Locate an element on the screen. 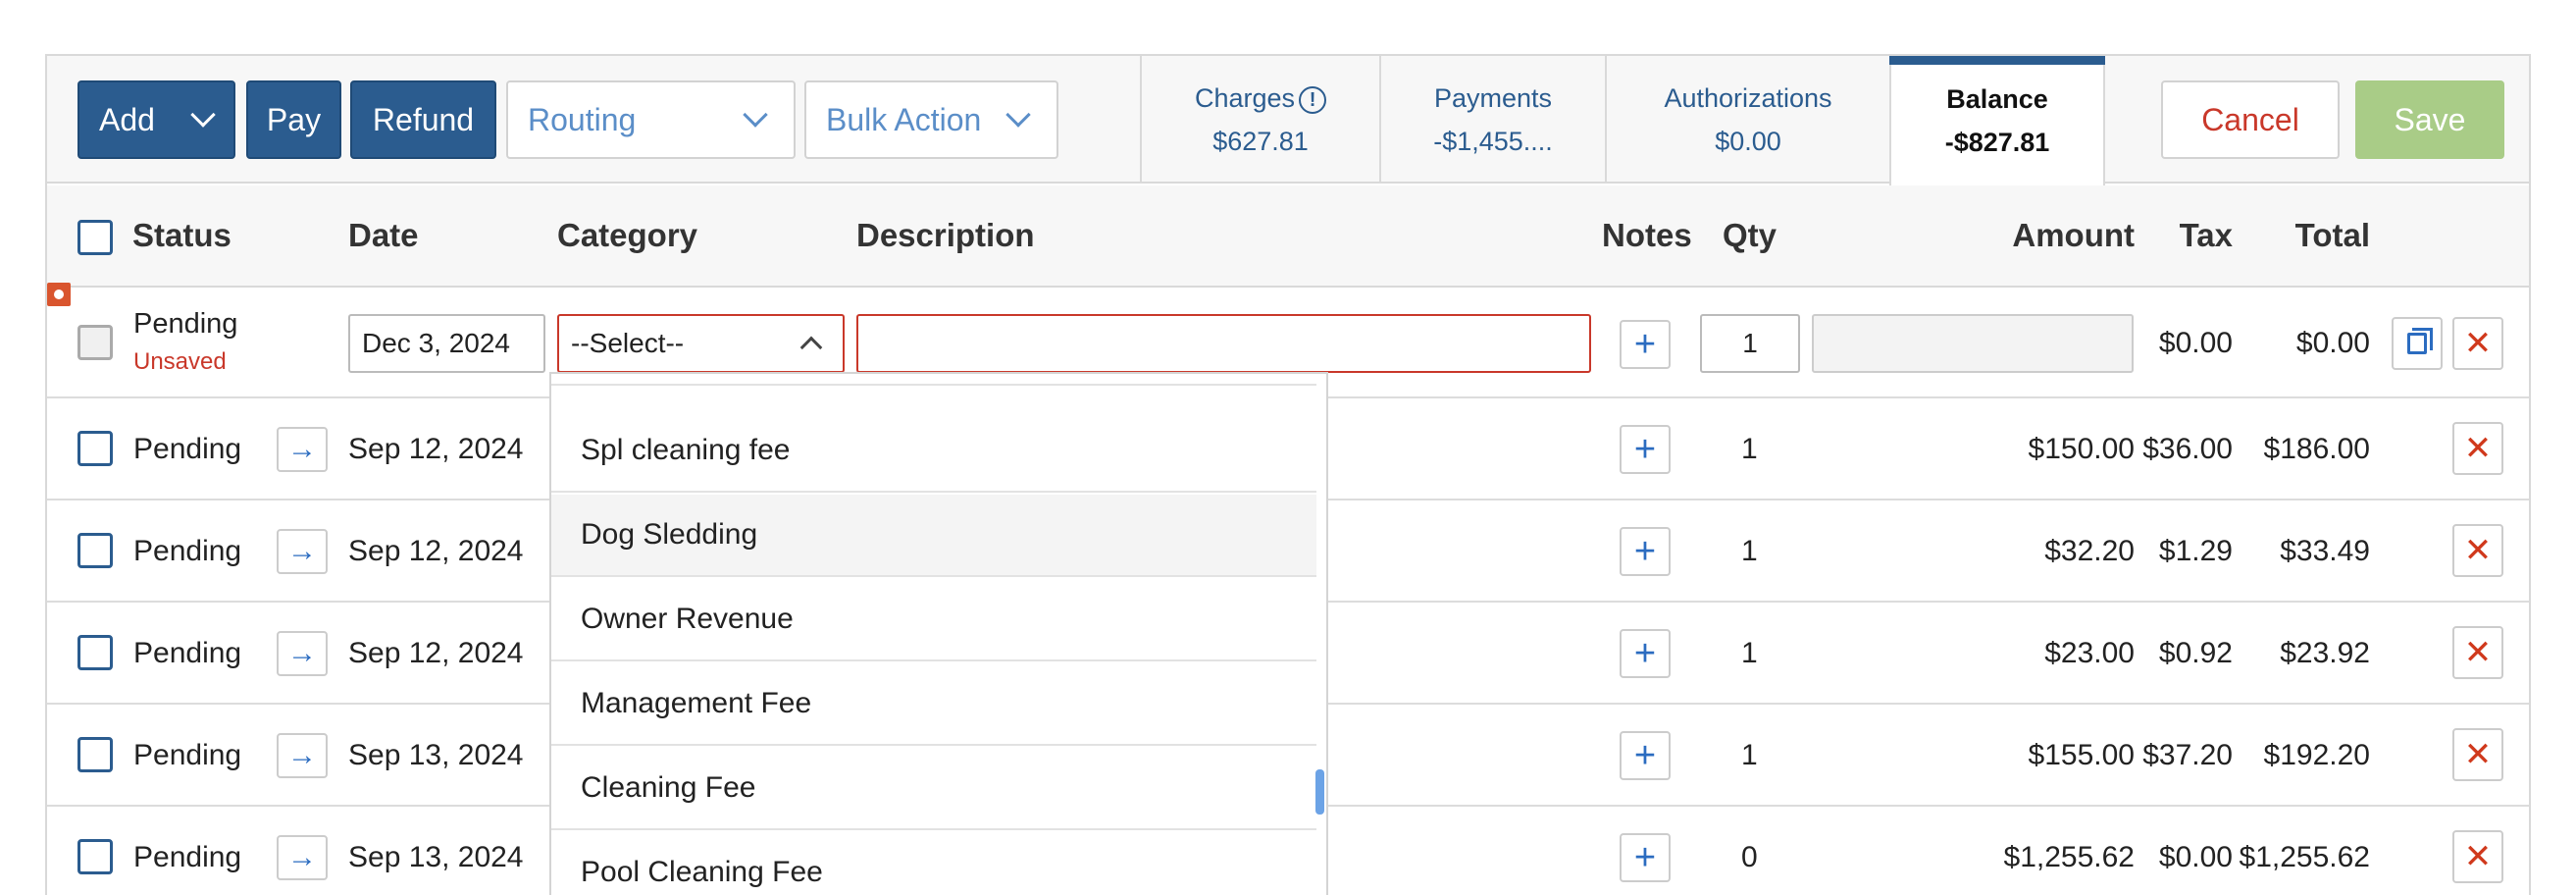 This screenshot has width=2576, height=895. info-icon: ! is located at coordinates (1313, 100).